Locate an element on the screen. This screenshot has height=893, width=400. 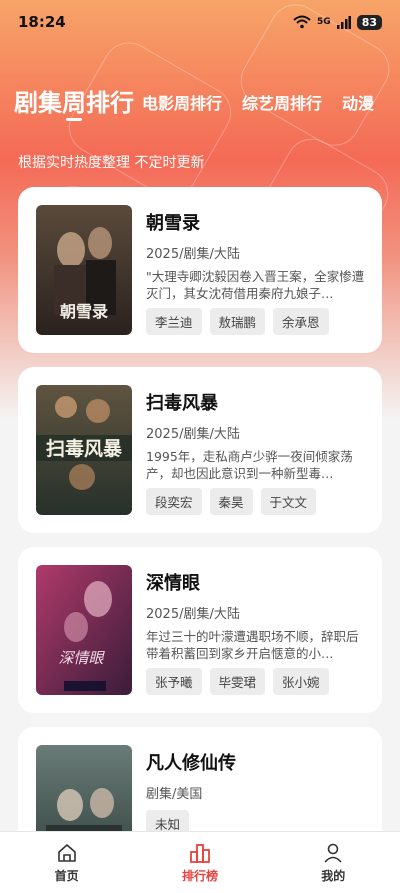
poster-title-text: 朝雪录 is located at coordinates (84, 311).